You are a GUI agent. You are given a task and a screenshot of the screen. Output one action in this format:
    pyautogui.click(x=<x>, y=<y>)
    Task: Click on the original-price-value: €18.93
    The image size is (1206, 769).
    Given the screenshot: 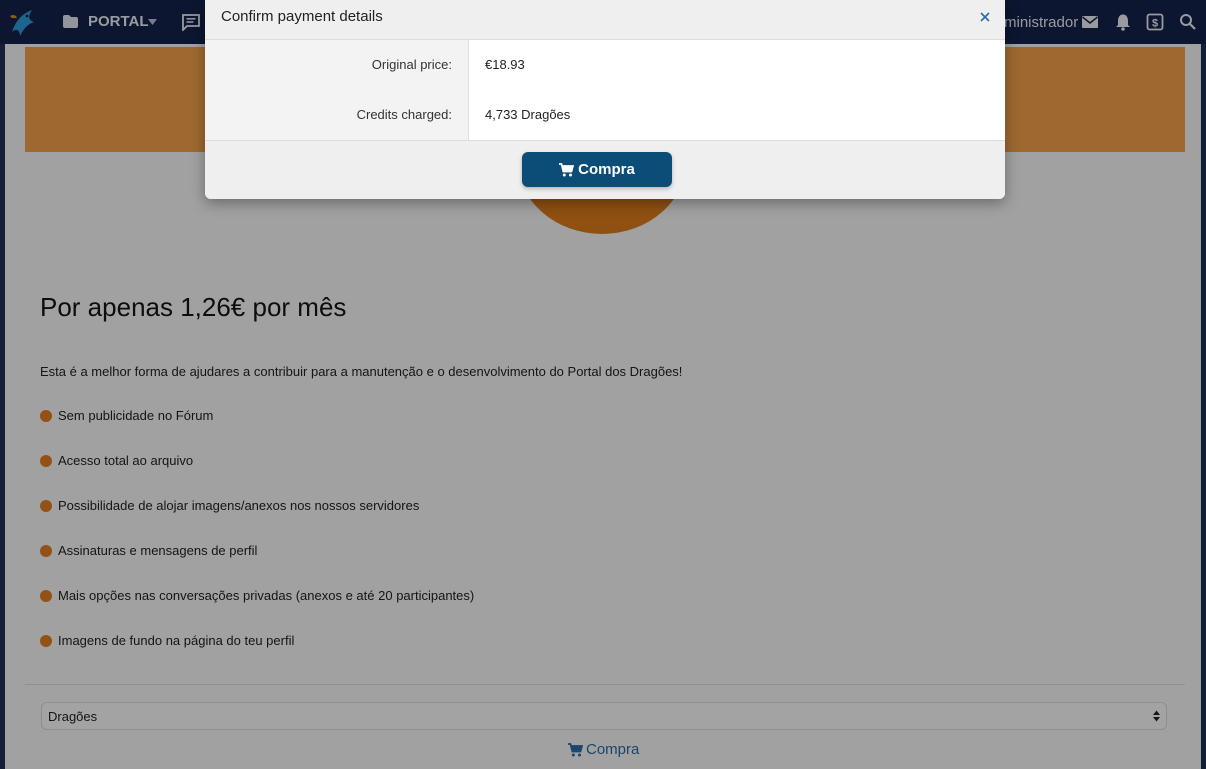 What is the action you would take?
    pyautogui.click(x=505, y=64)
    